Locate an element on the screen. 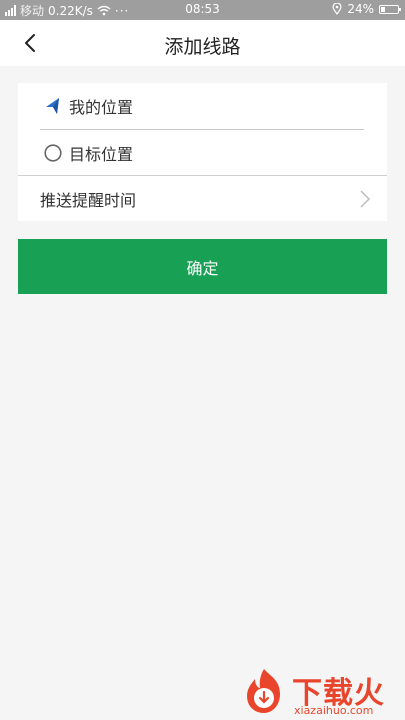 The height and width of the screenshot is (720, 405). destination-label: 目标位置 is located at coordinates (101, 154).